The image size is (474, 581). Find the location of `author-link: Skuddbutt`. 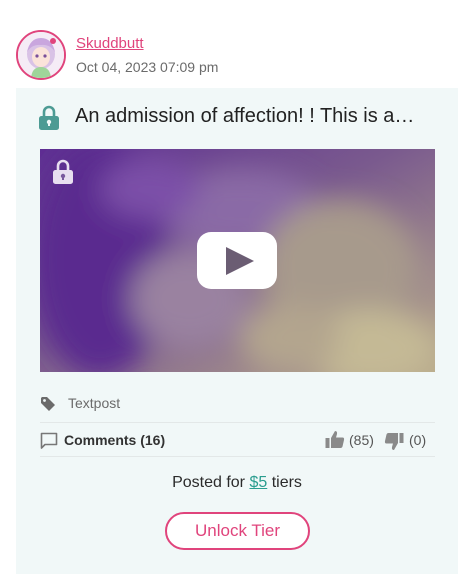

author-link: Skuddbutt is located at coordinates (110, 43).